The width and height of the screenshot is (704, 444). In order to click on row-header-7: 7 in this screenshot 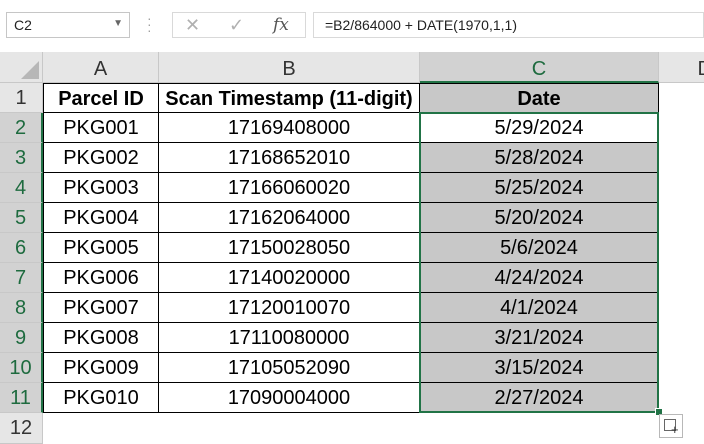, I will do `click(21, 278)`.